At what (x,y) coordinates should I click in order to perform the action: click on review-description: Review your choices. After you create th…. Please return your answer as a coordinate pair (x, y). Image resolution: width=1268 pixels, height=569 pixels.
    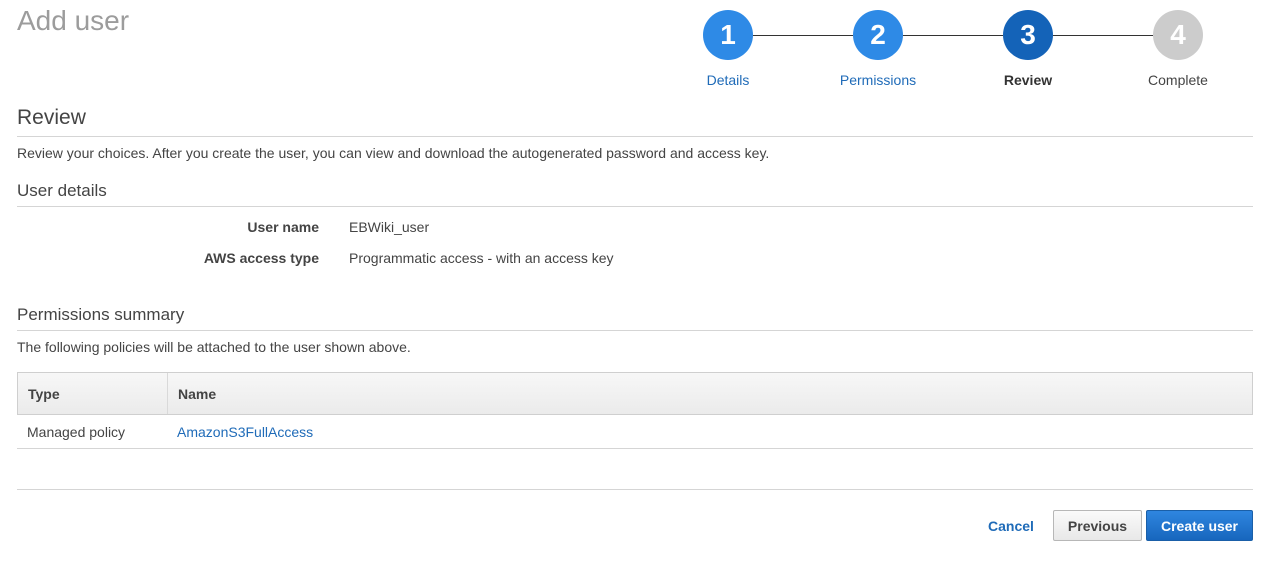
    Looking at the image, I should click on (393, 153).